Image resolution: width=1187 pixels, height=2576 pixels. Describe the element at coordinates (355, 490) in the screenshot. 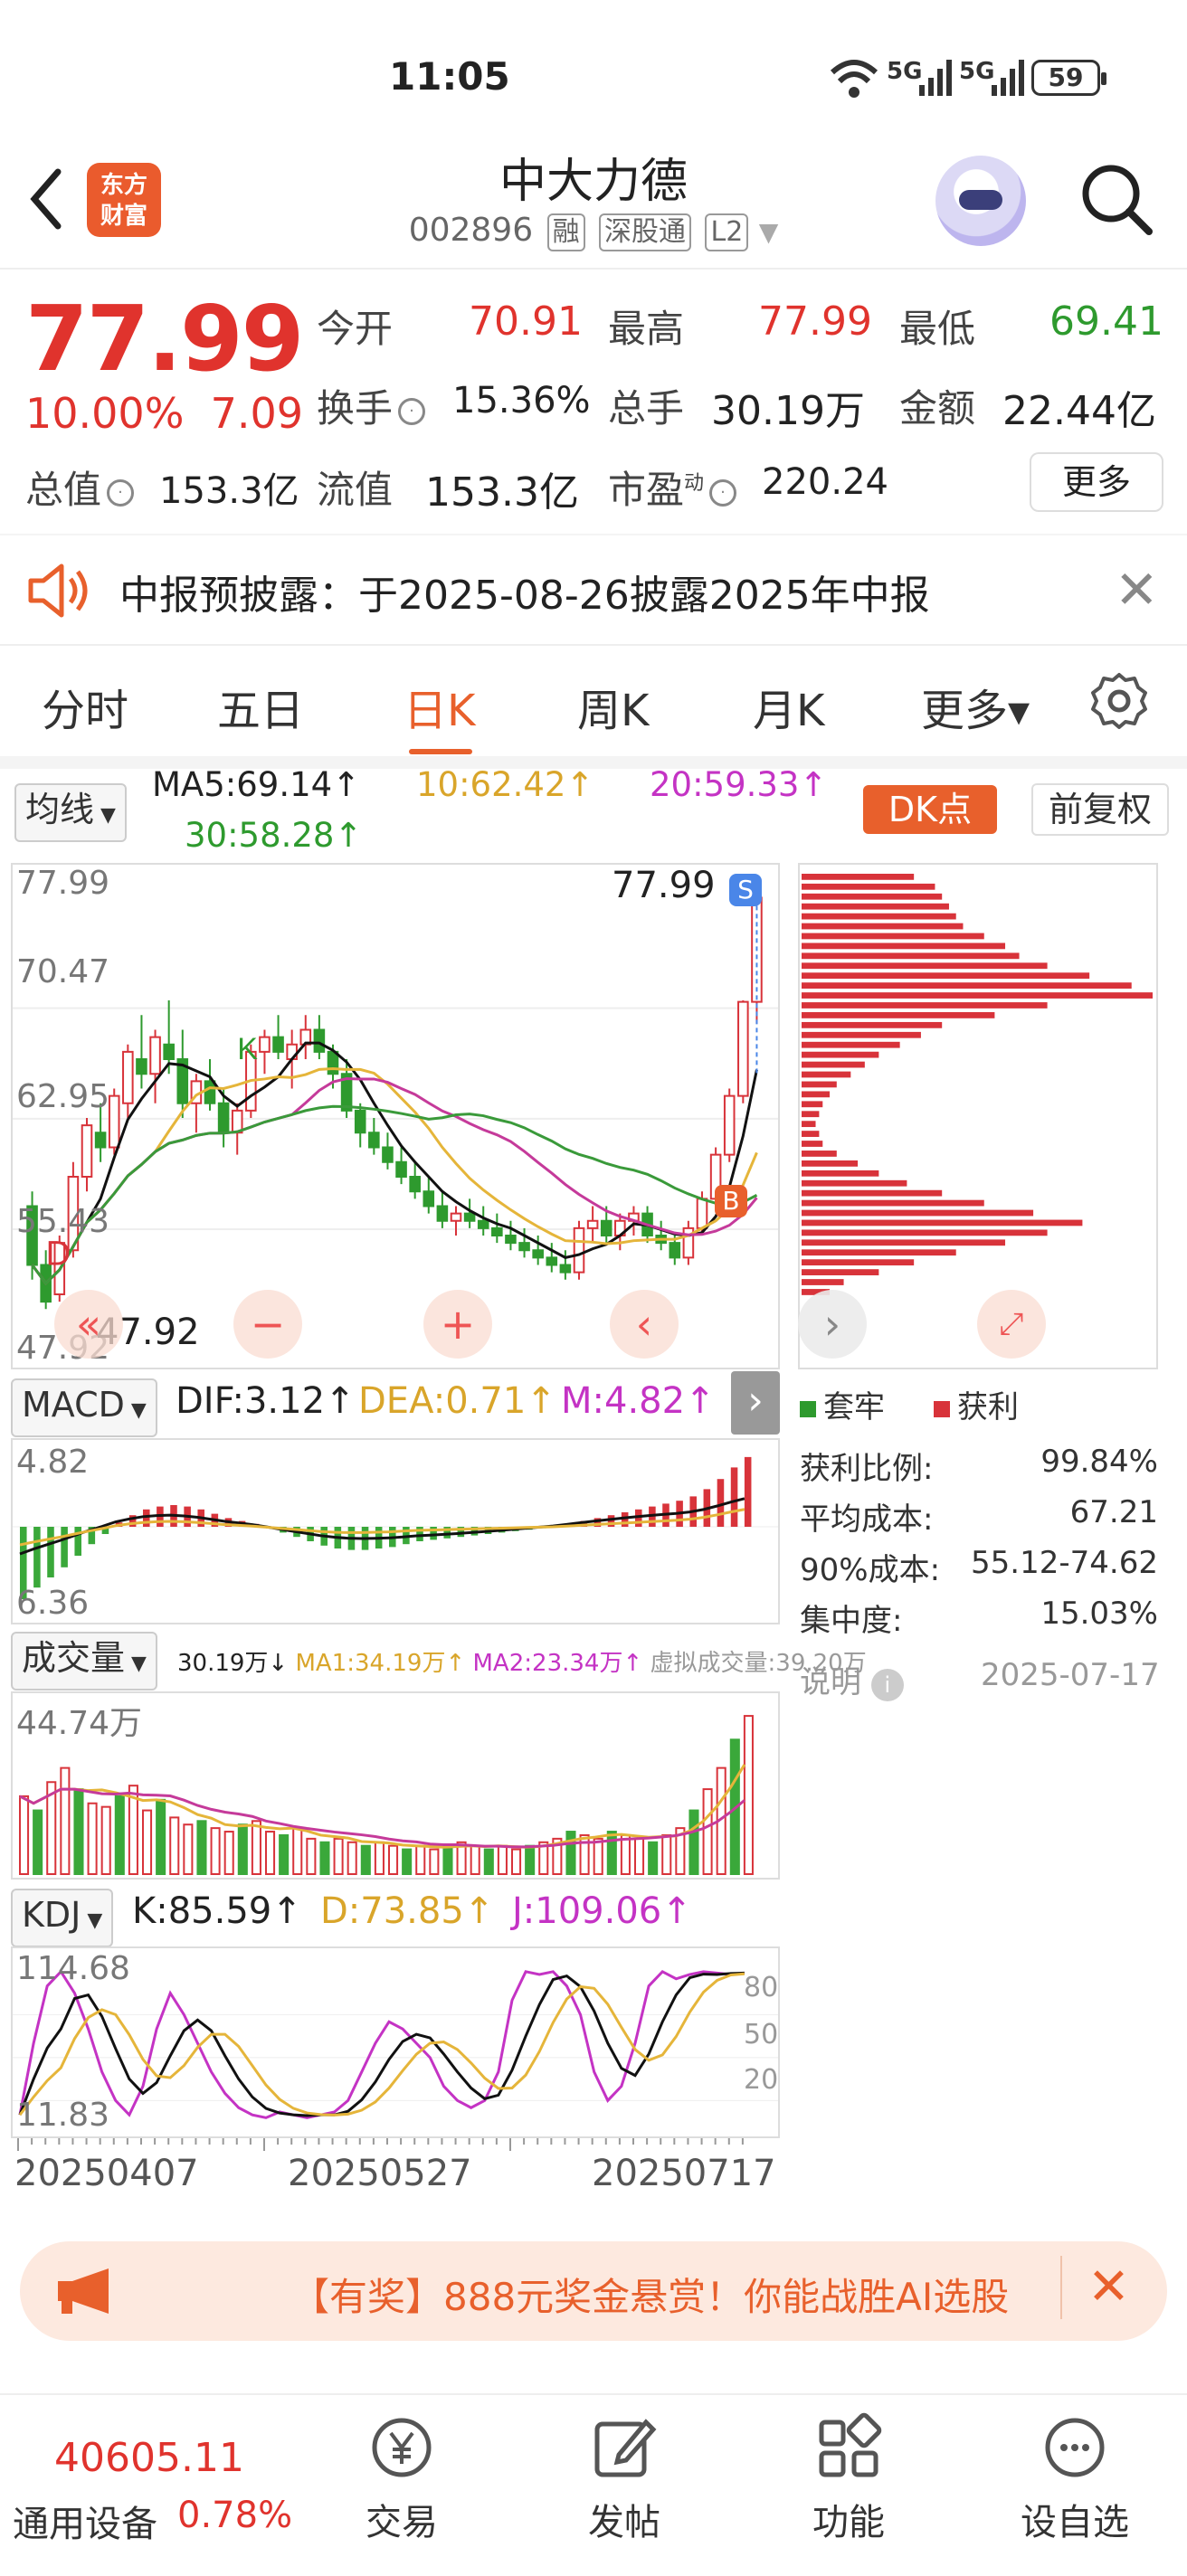

I see `float-label: 流值` at that location.